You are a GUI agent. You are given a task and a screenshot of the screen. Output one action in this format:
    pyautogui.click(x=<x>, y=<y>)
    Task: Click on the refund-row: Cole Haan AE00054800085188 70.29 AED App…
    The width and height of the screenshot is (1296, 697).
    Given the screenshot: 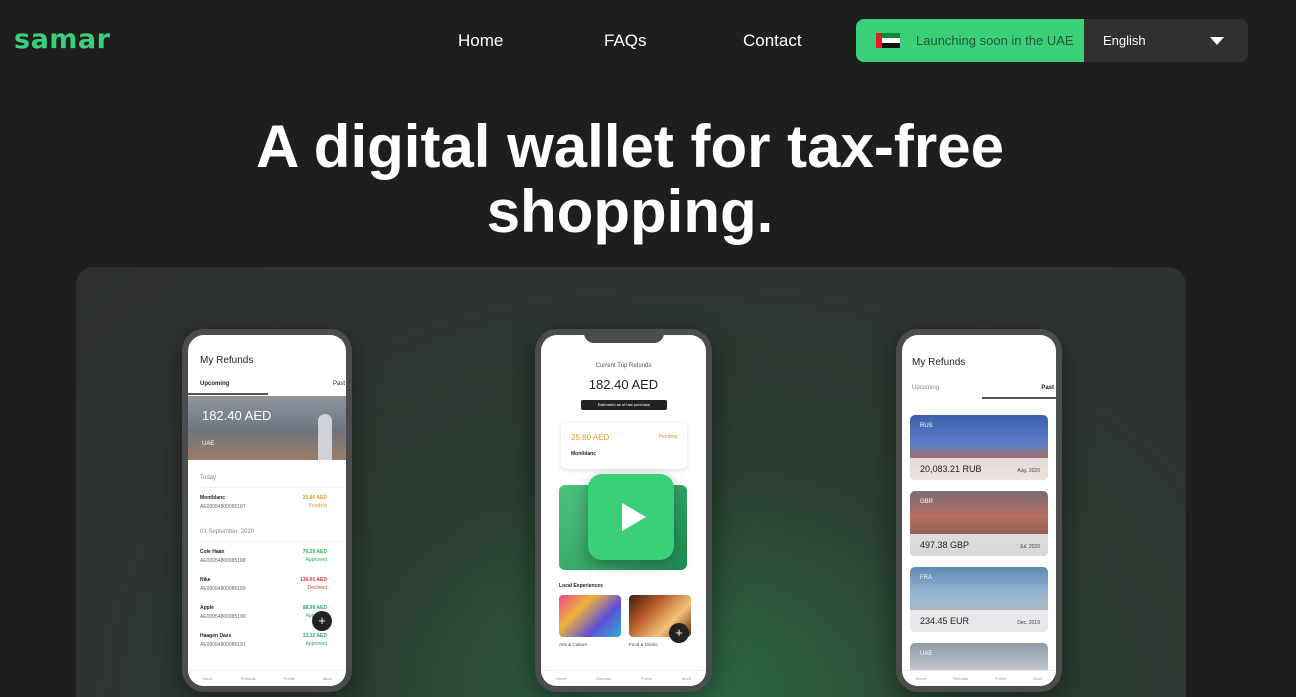 What is the action you would take?
    pyautogui.click(x=272, y=556)
    